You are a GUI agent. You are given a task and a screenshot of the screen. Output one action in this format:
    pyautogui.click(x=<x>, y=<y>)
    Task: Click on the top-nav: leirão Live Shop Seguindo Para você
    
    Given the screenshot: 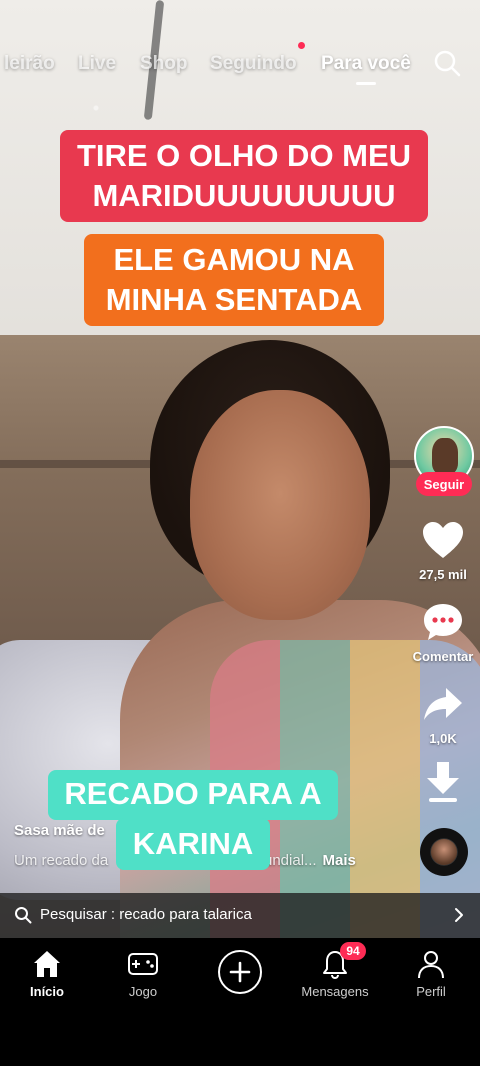 What is the action you would take?
    pyautogui.click(x=240, y=64)
    